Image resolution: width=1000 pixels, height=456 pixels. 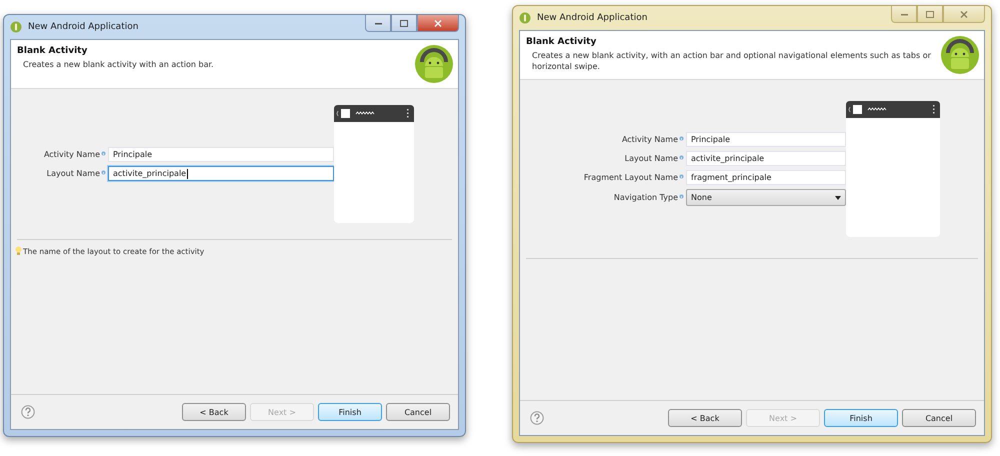 What do you see at coordinates (838, 198) in the screenshot?
I see `dropdown-arrow-icon` at bounding box center [838, 198].